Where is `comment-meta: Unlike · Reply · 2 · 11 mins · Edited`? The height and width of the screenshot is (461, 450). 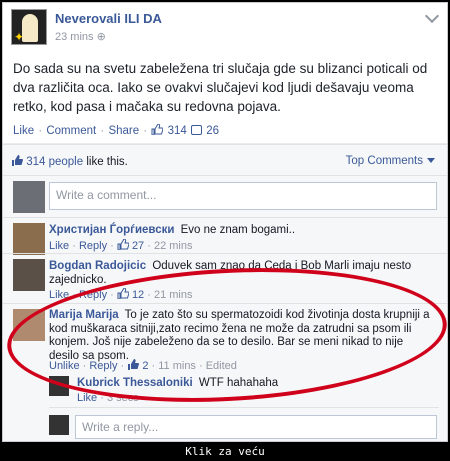
comment-meta: Unlike · Reply · 2 · 11 mins · Edited is located at coordinates (143, 365).